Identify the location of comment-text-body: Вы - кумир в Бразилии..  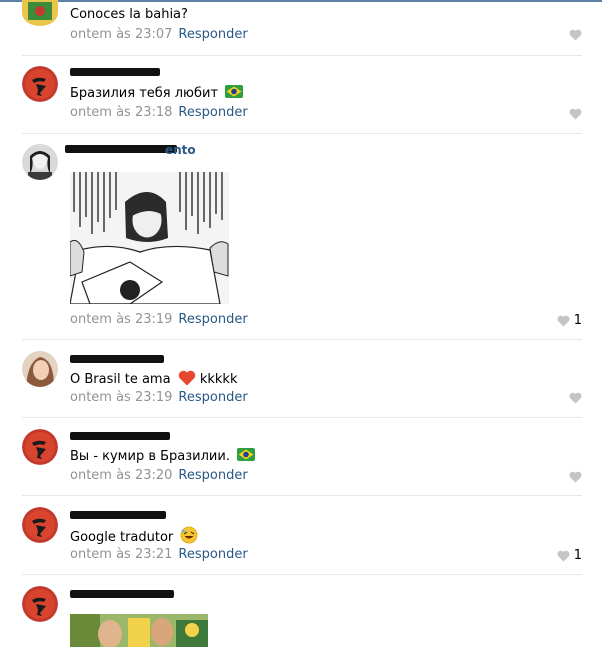
(150, 456).